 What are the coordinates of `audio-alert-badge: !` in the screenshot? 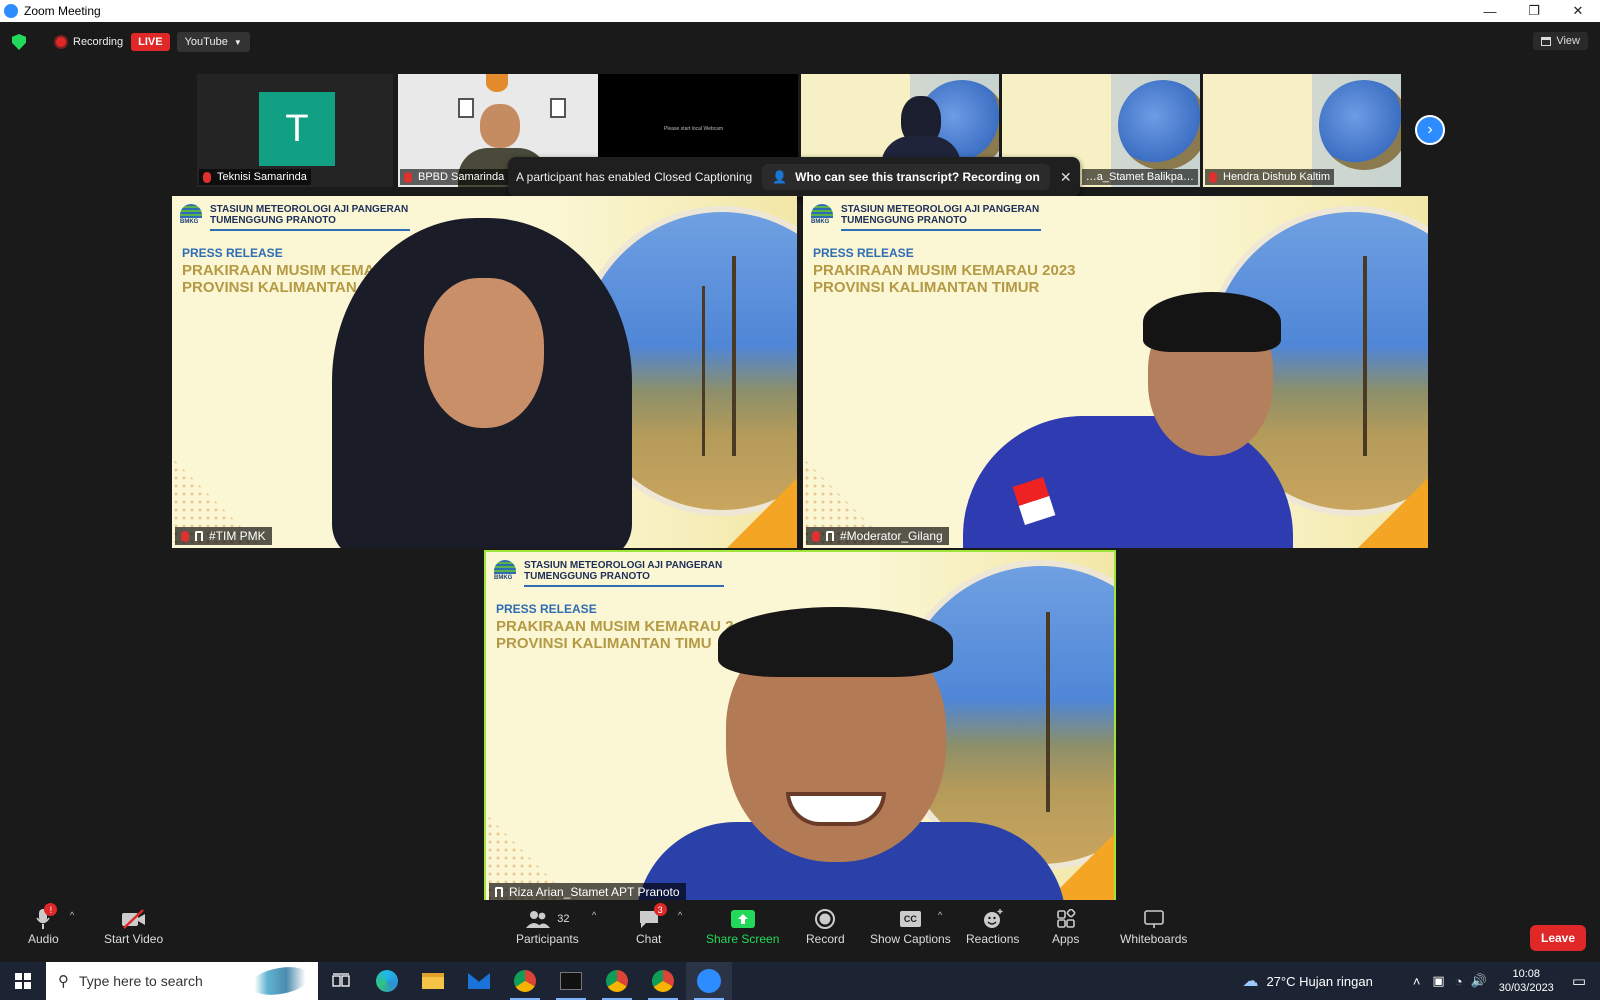 It's located at (51, 909).